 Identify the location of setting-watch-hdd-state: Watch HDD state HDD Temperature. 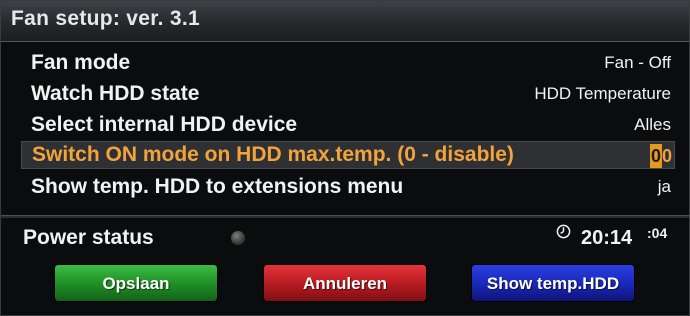
(348, 94).